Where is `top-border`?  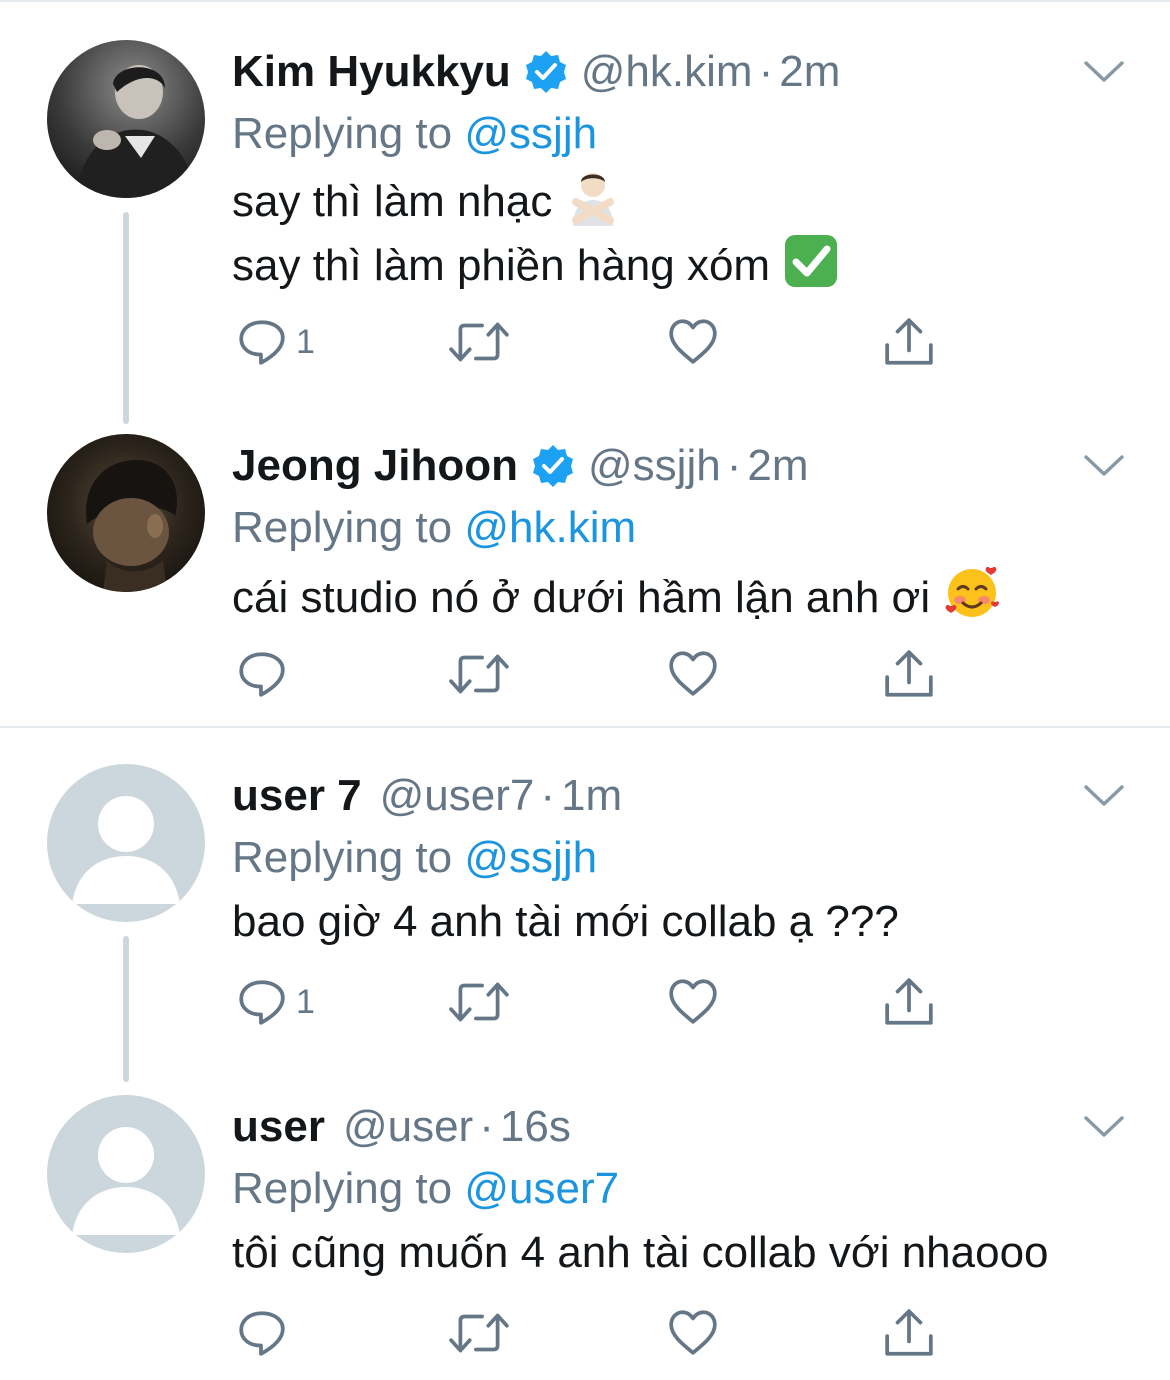 top-border is located at coordinates (585, 1).